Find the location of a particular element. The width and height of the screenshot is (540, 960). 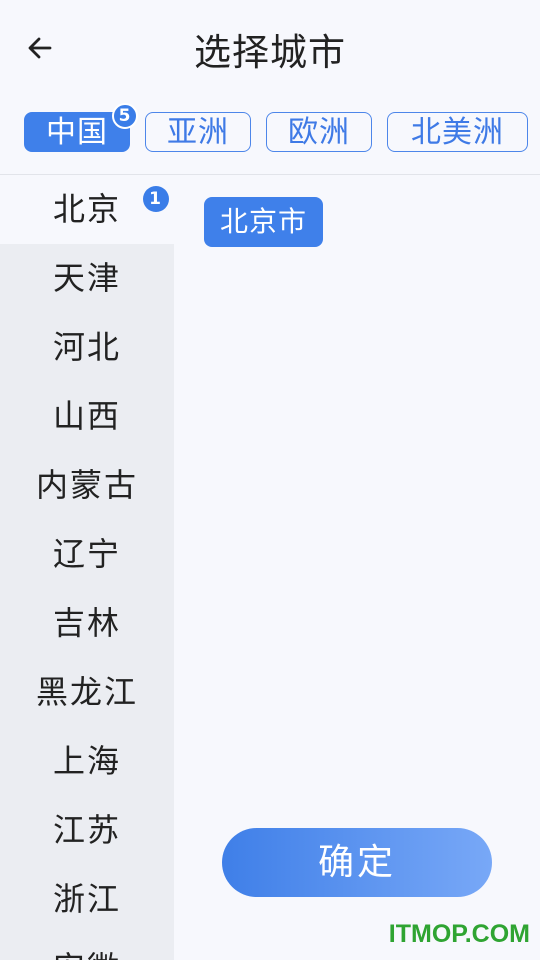

confirm-label: 确定 is located at coordinates (356, 862).